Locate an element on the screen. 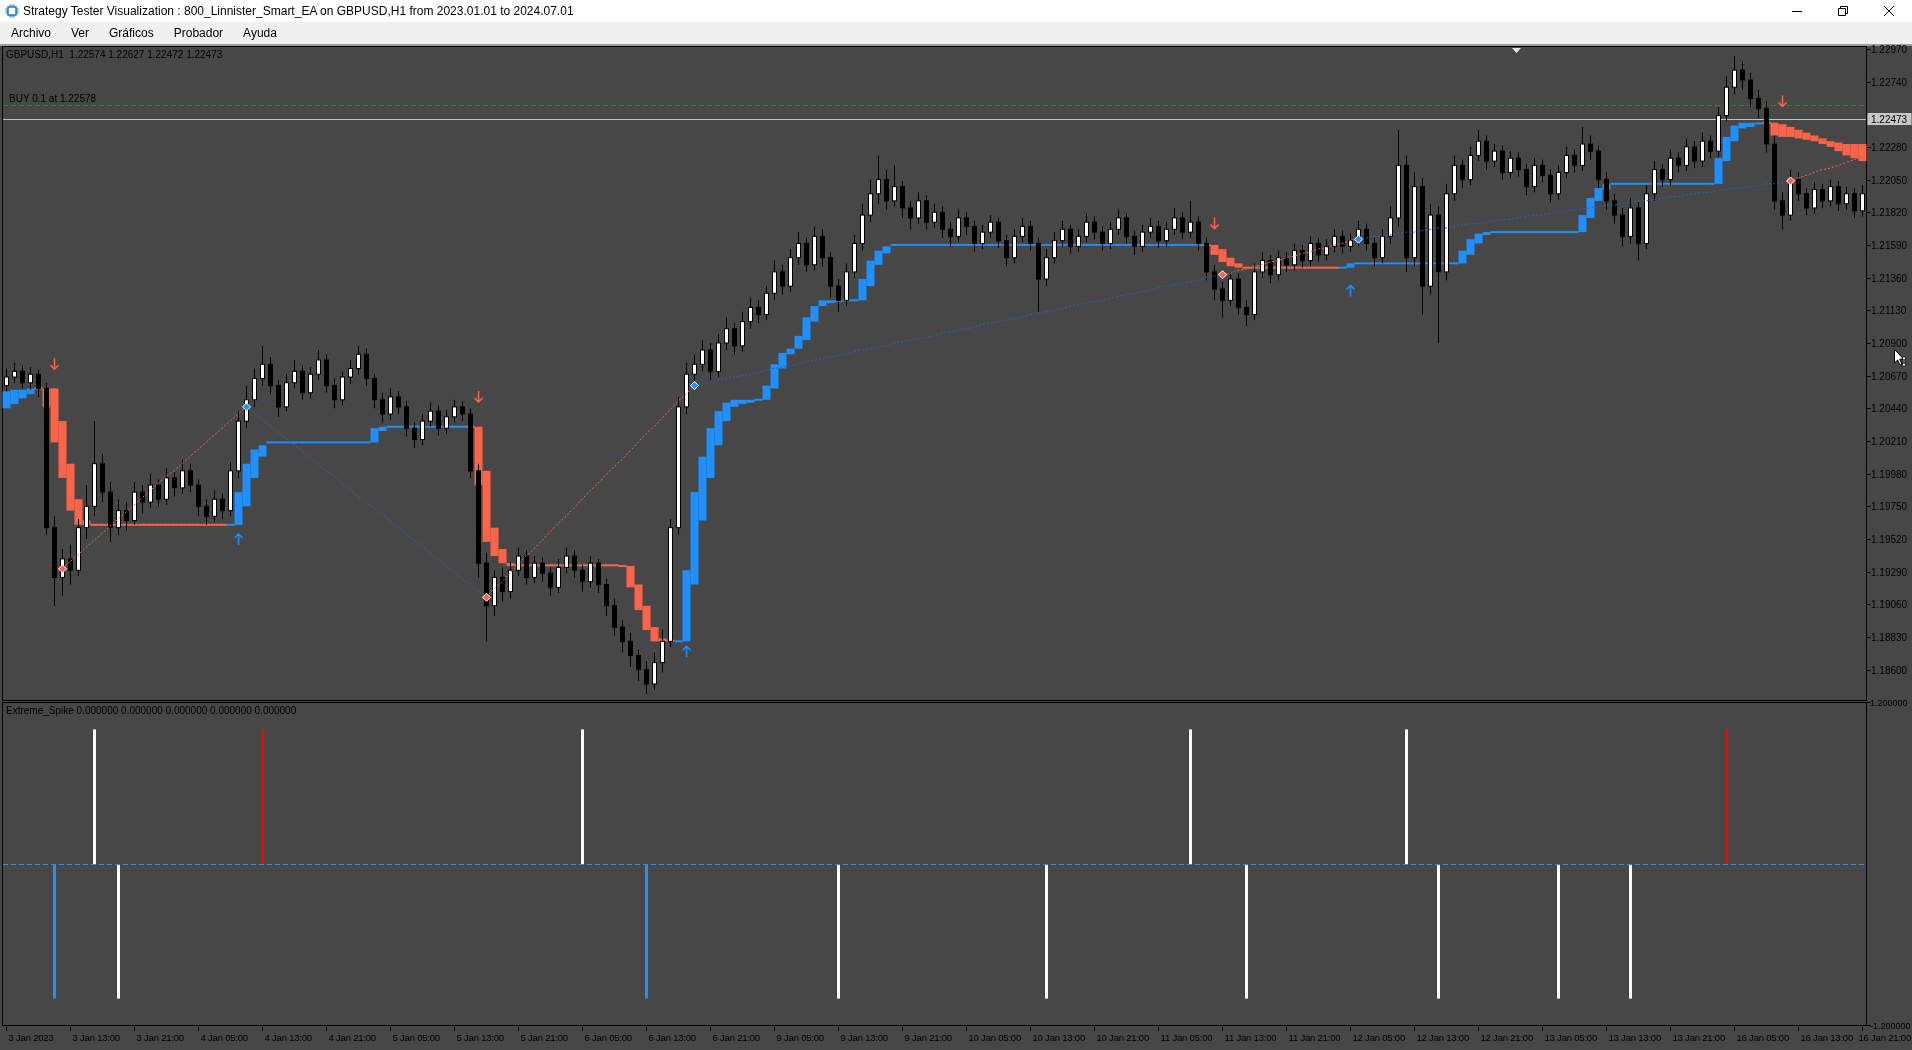 This screenshot has width=1912, height=1050. time-label: 5 Jan 05:00 is located at coordinates (416, 1037).